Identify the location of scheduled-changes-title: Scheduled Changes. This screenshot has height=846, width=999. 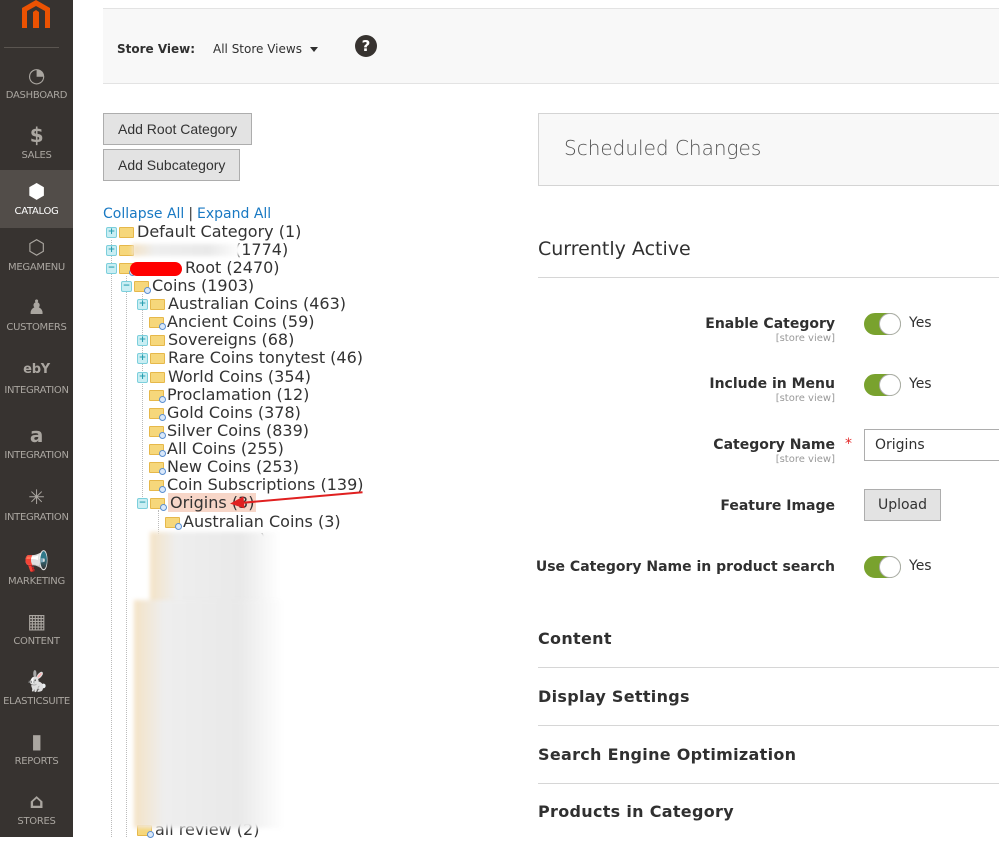
(663, 148).